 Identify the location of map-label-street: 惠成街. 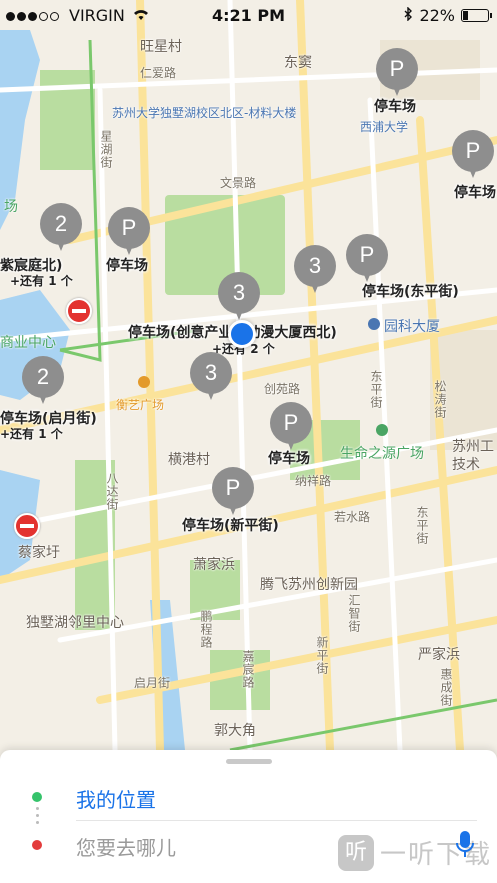
(446, 687).